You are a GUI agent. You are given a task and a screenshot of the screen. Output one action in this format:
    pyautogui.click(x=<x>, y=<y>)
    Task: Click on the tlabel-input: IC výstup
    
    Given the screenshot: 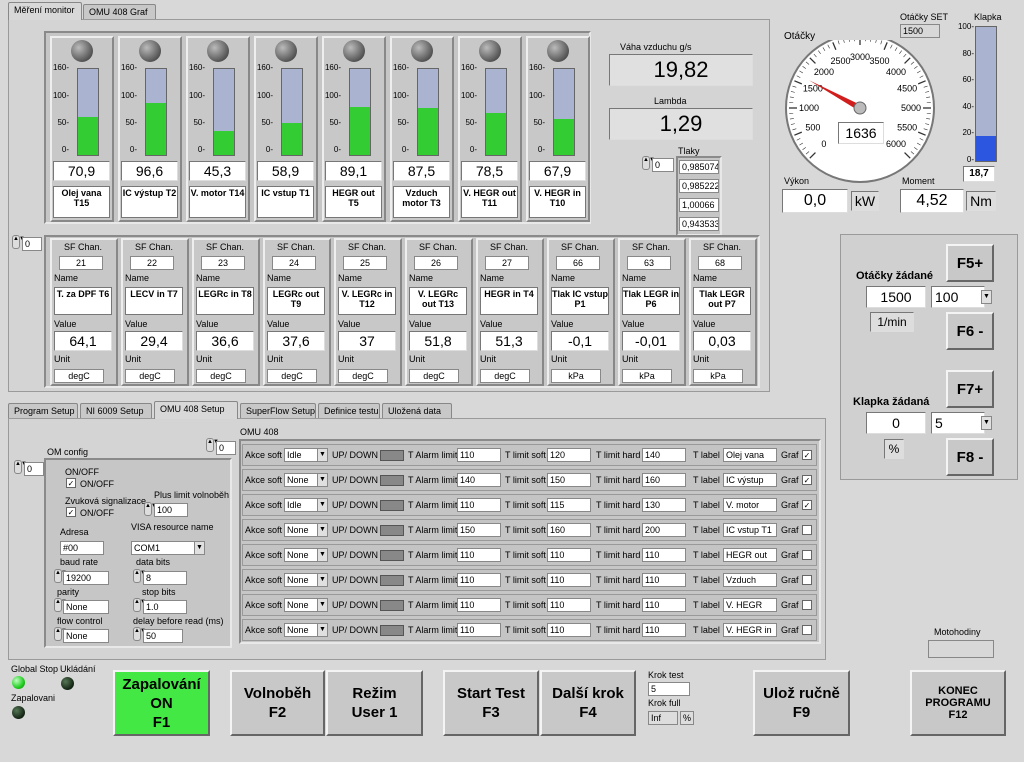 What is the action you would take?
    pyautogui.click(x=750, y=480)
    